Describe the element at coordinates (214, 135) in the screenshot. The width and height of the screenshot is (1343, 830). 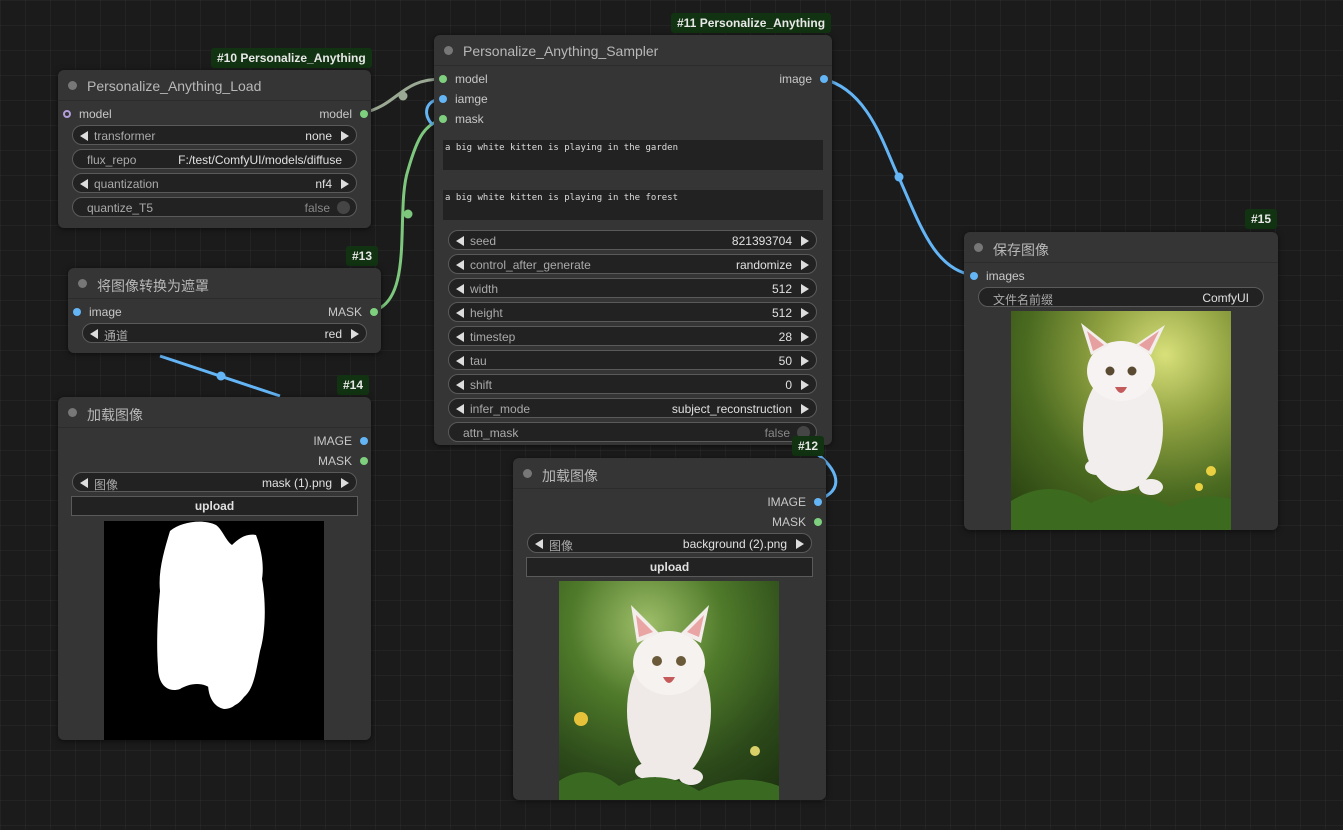
I see `transformer-combo: transformer none` at that location.